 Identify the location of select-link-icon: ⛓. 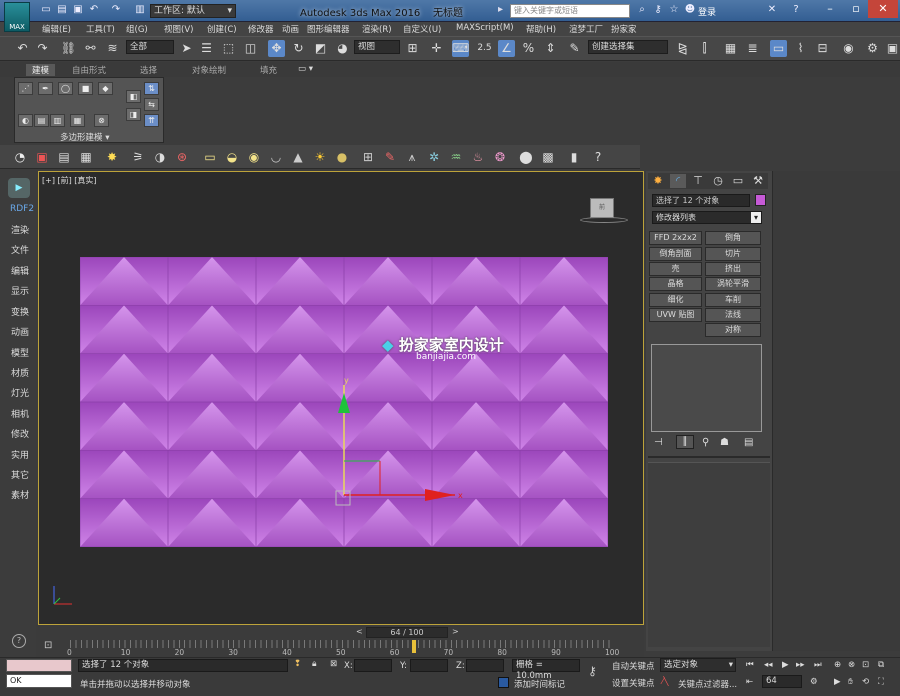
(68, 48).